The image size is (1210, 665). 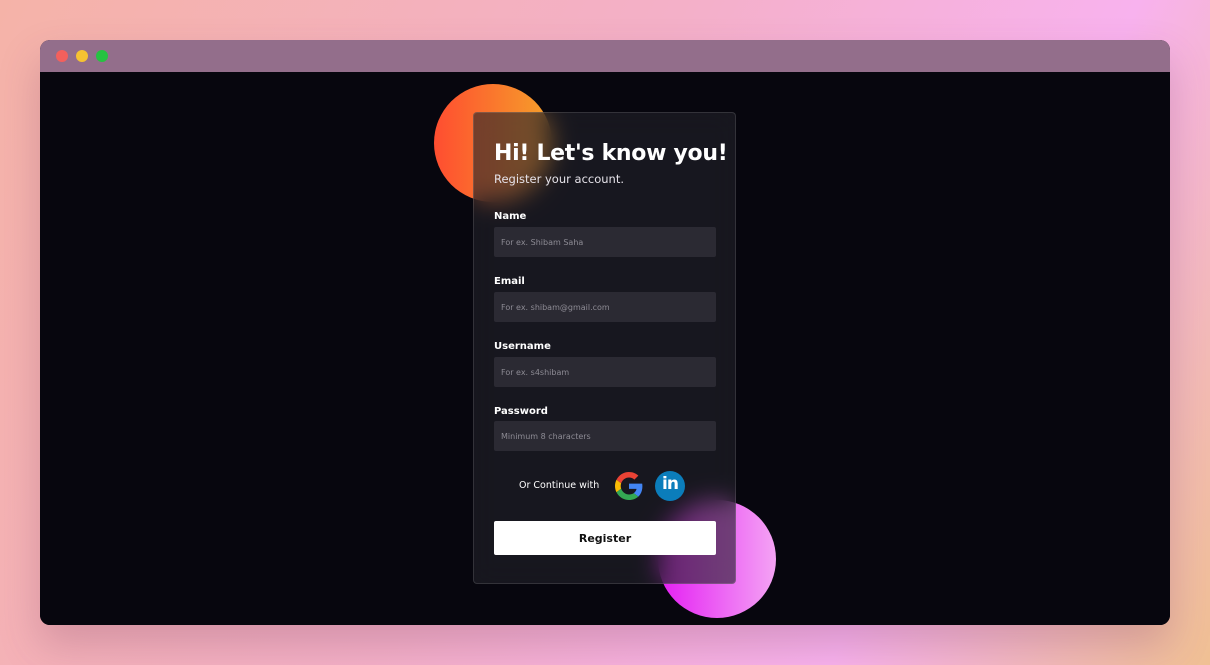 What do you see at coordinates (521, 411) in the screenshot?
I see `password-label: Password` at bounding box center [521, 411].